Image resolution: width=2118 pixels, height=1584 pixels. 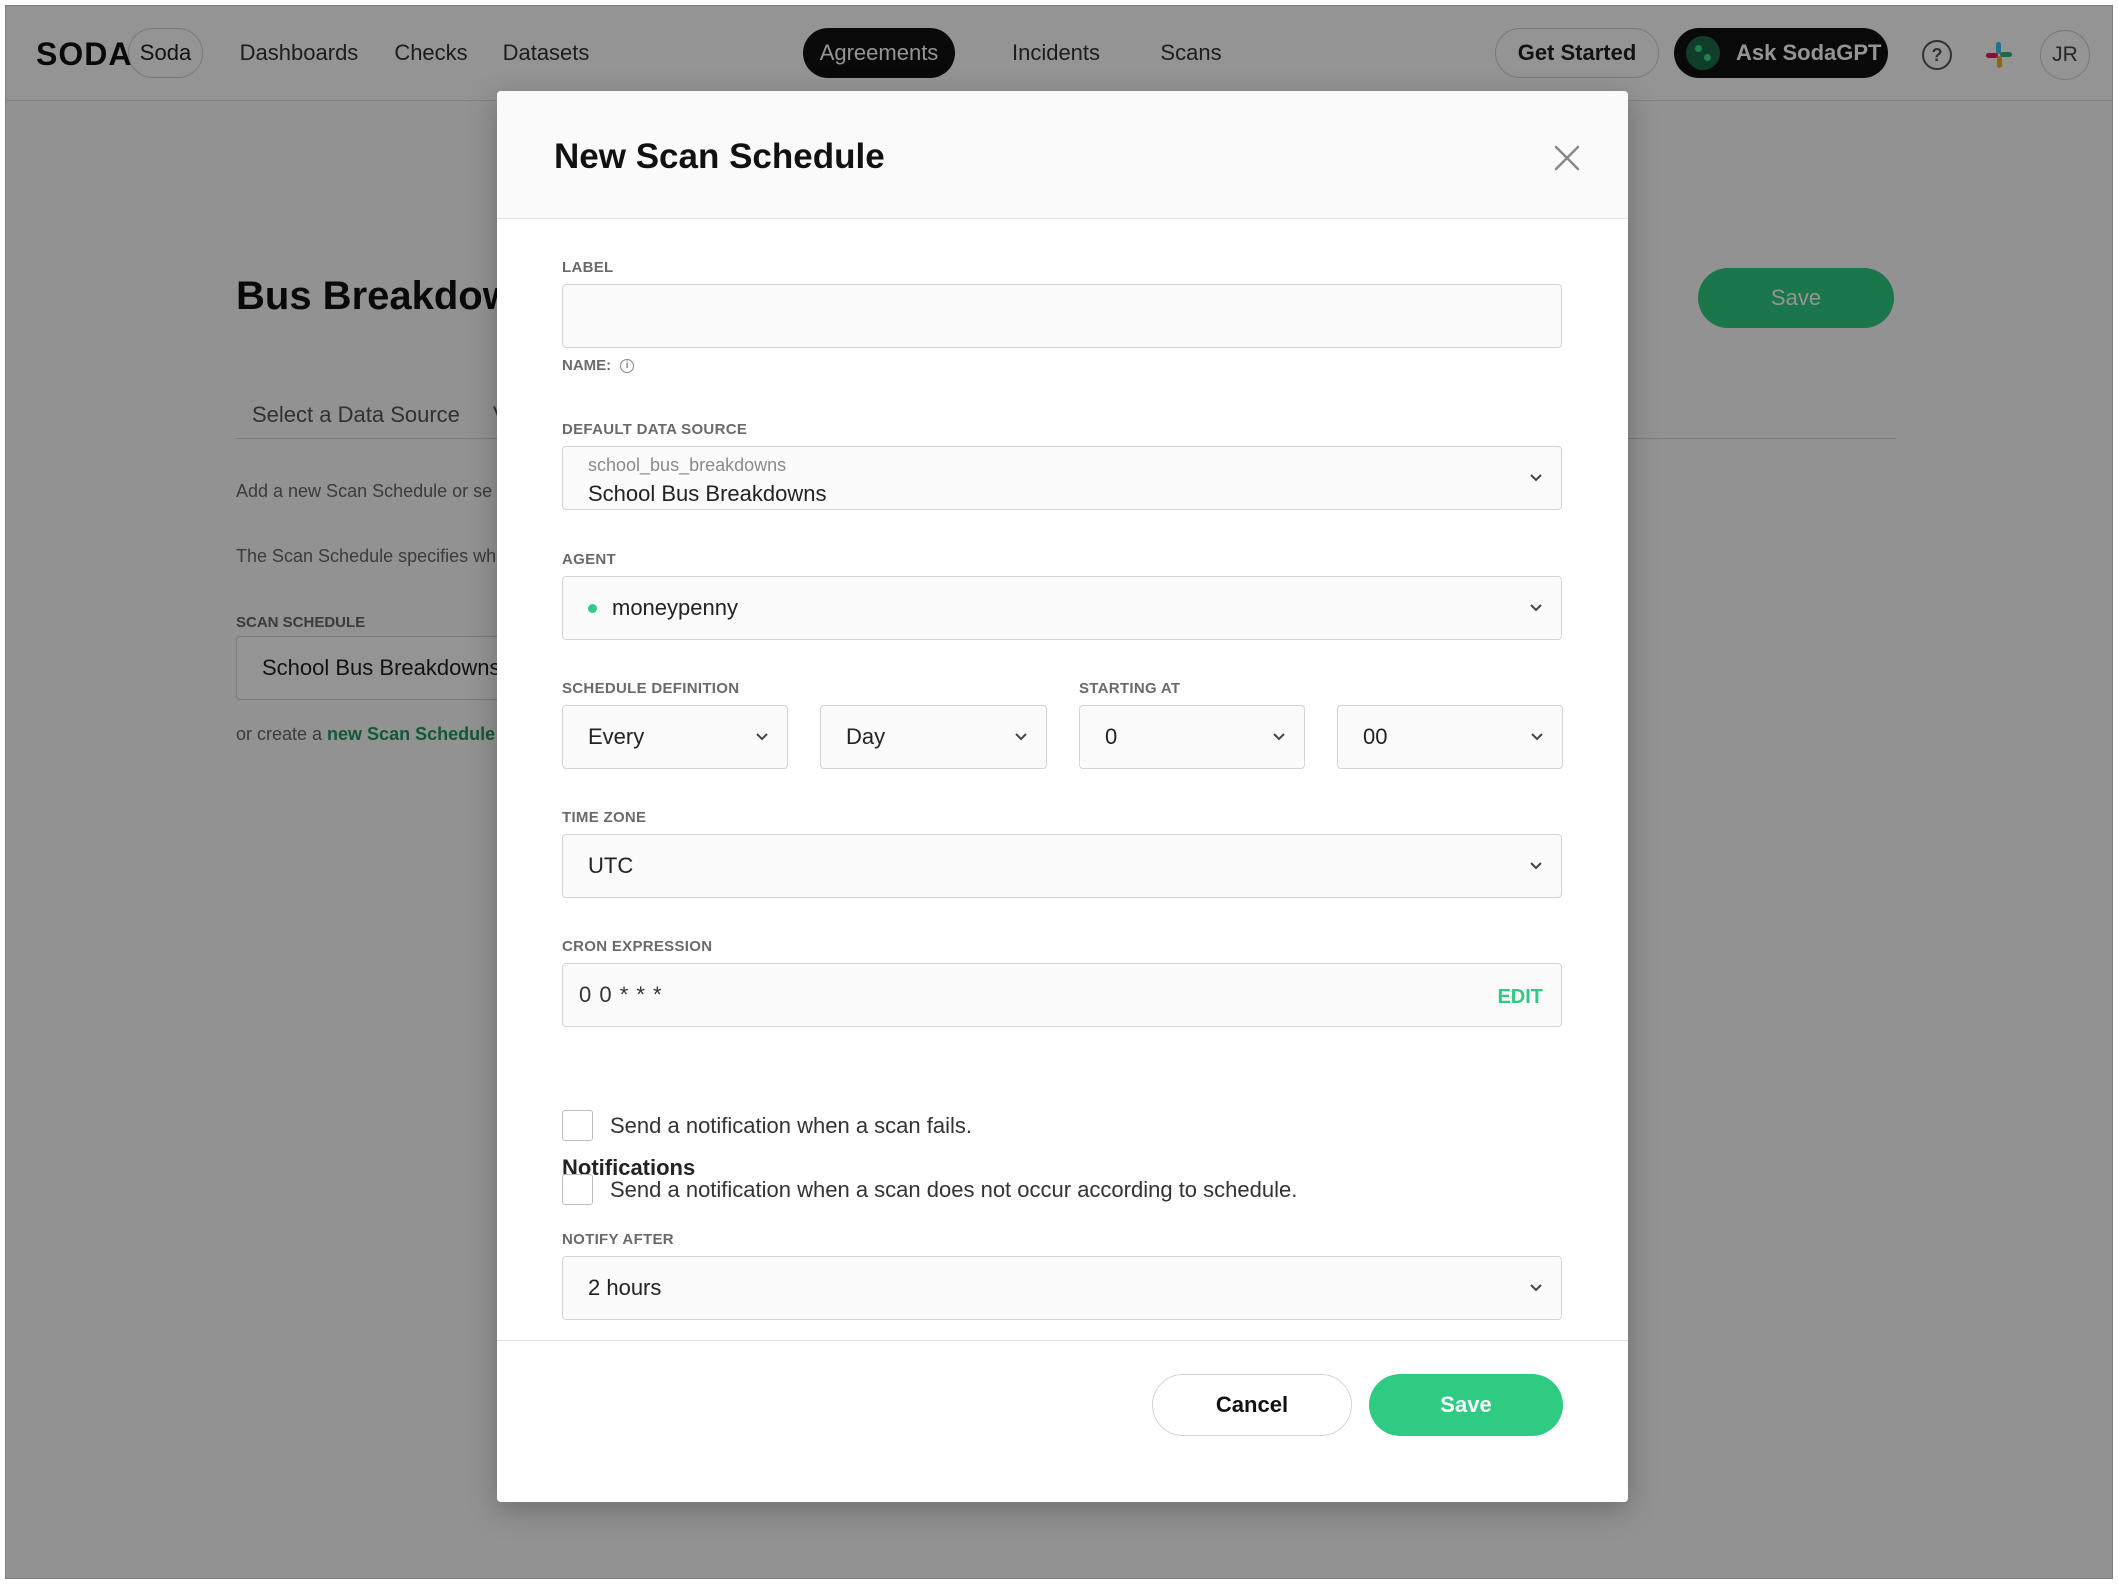 I want to click on cron-expression-label: CRON EXPRESSION, so click(x=637, y=946).